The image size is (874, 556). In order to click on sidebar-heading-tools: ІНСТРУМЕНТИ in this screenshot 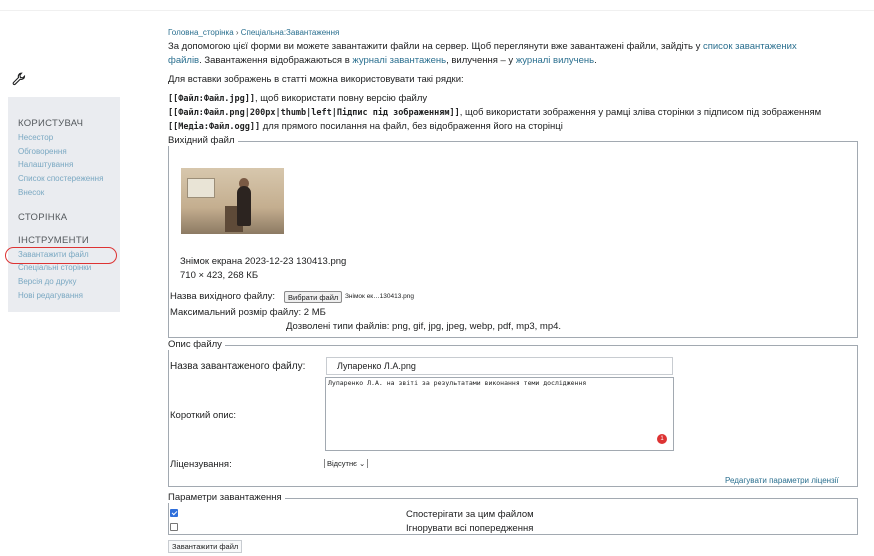, I will do `click(54, 240)`.